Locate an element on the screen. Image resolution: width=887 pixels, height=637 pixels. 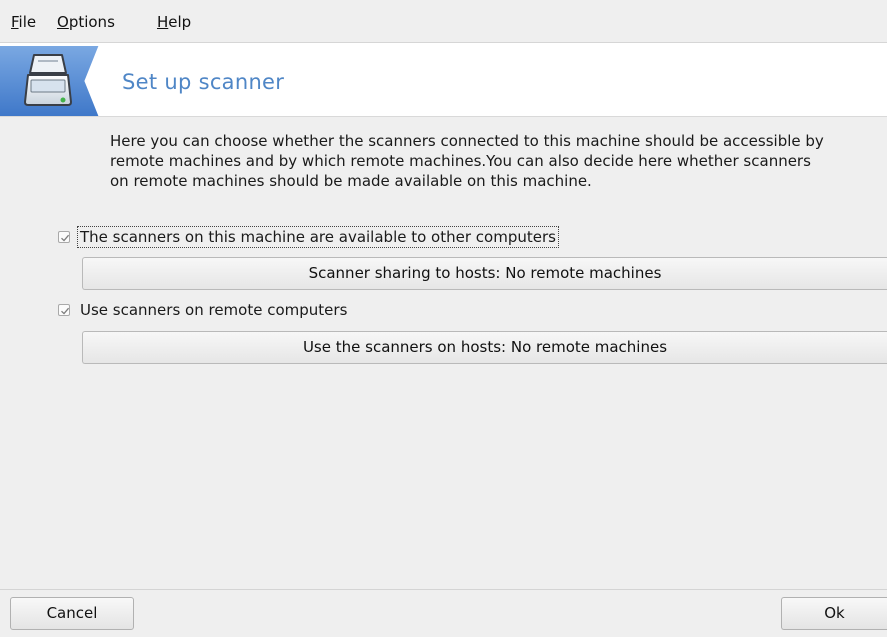
menu-bar: File Options Help is located at coordinates (443, 21).